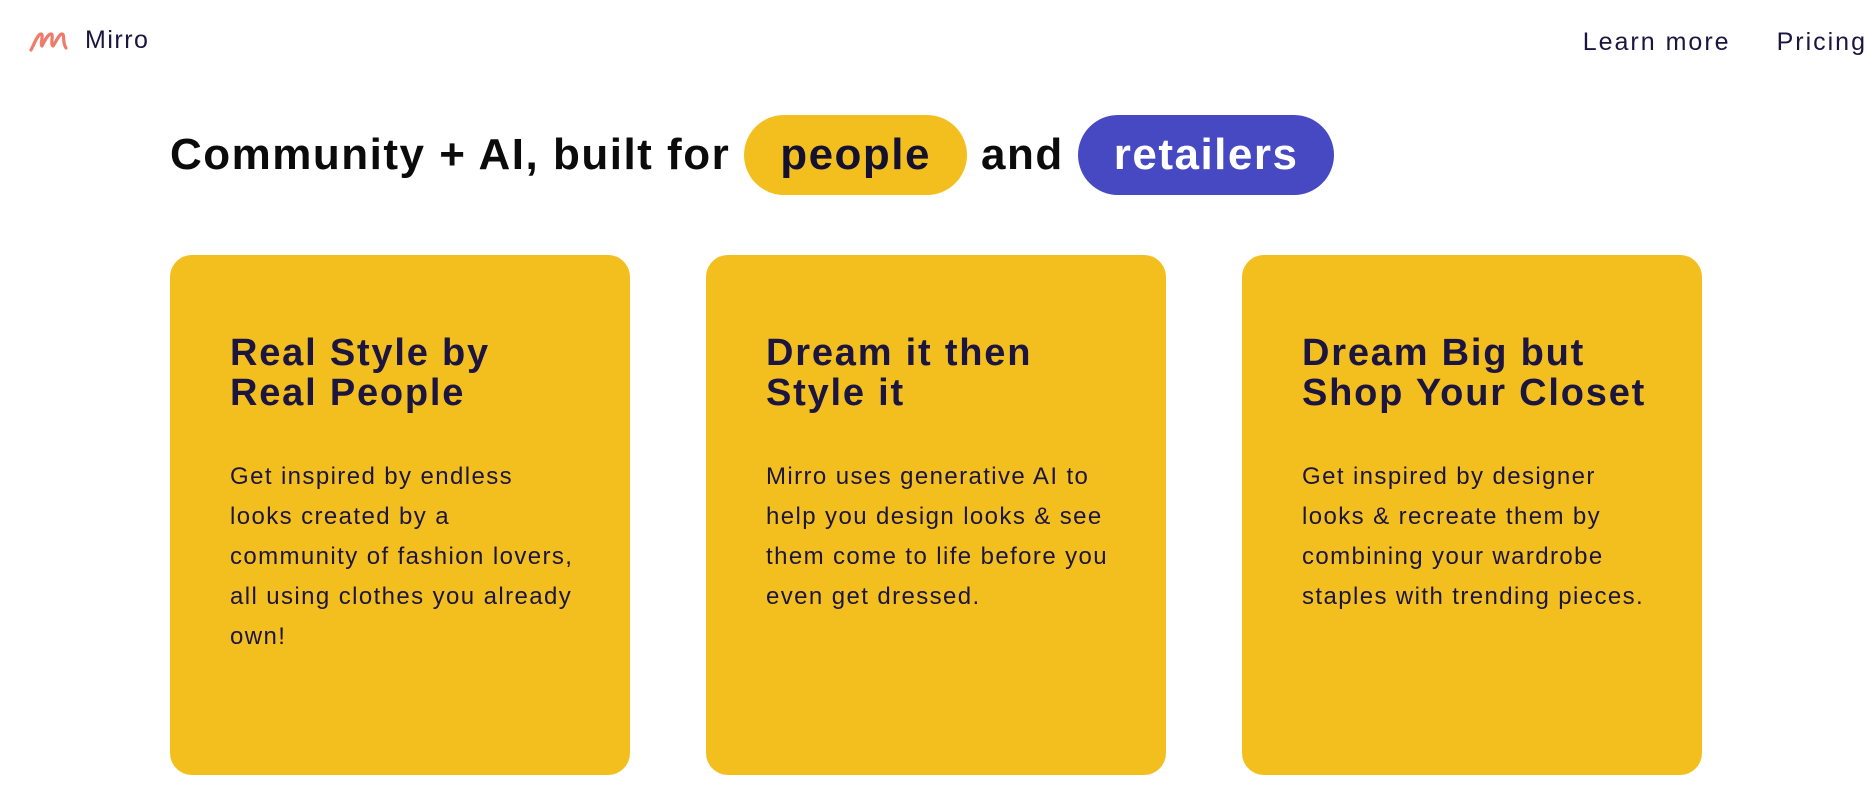 The height and width of the screenshot is (794, 1867). I want to click on headline-connector: and, so click(1022, 154).